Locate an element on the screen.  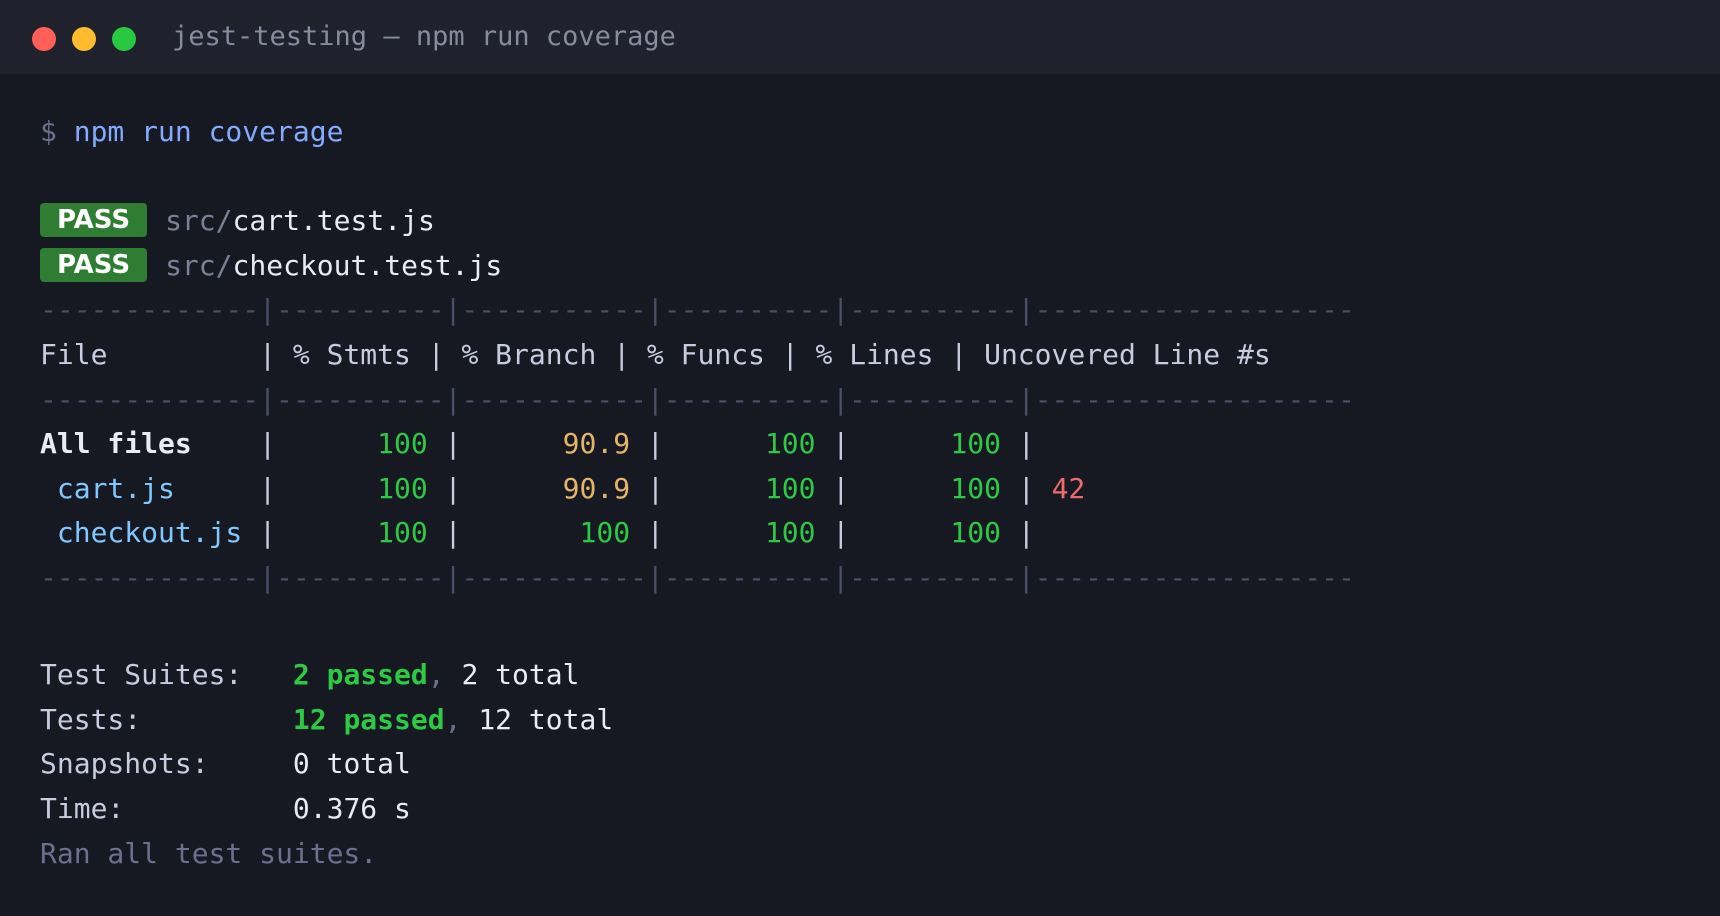
summary-suites: Test Suites: 2 passed, 2 total is located at coordinates (310, 675).